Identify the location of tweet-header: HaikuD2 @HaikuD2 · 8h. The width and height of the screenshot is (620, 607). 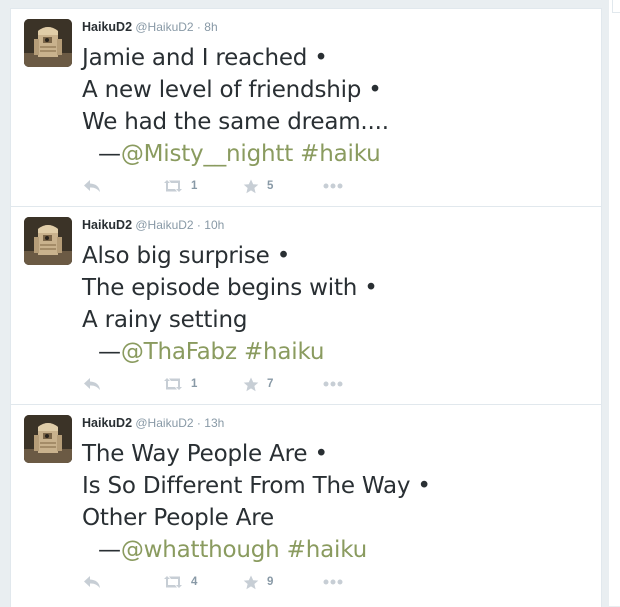
(150, 27).